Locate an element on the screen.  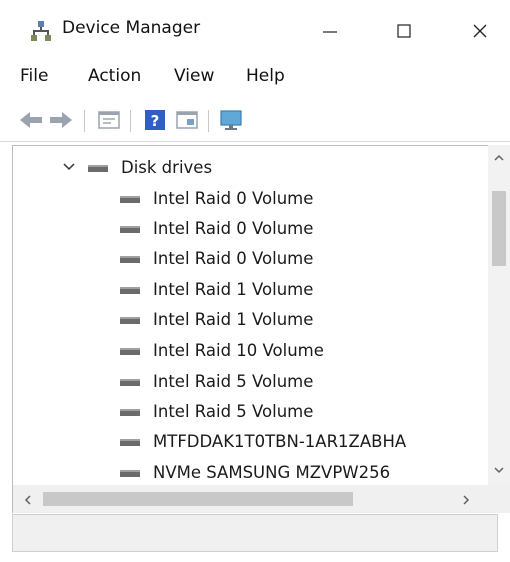
tree-category-disk-drives: Disk drives is located at coordinates (136, 167).